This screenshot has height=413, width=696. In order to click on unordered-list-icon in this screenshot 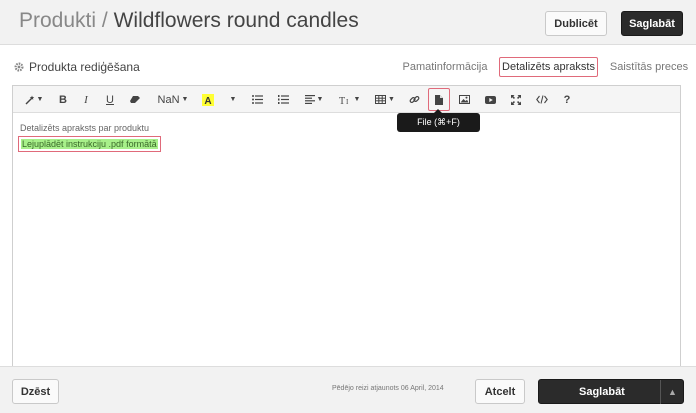, I will do `click(257, 99)`.